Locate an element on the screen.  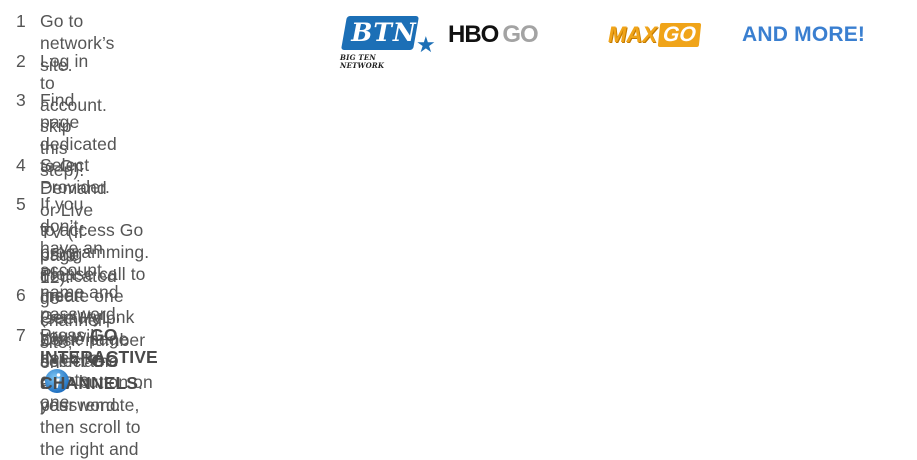
step-number: 2 is located at coordinates (21, 61).